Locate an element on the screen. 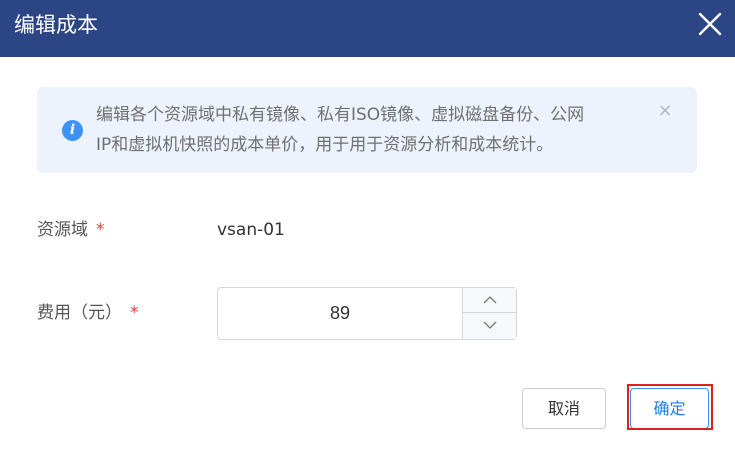 The width and height of the screenshot is (735, 452). cost-label: 费用（元） * is located at coordinates (88, 313).